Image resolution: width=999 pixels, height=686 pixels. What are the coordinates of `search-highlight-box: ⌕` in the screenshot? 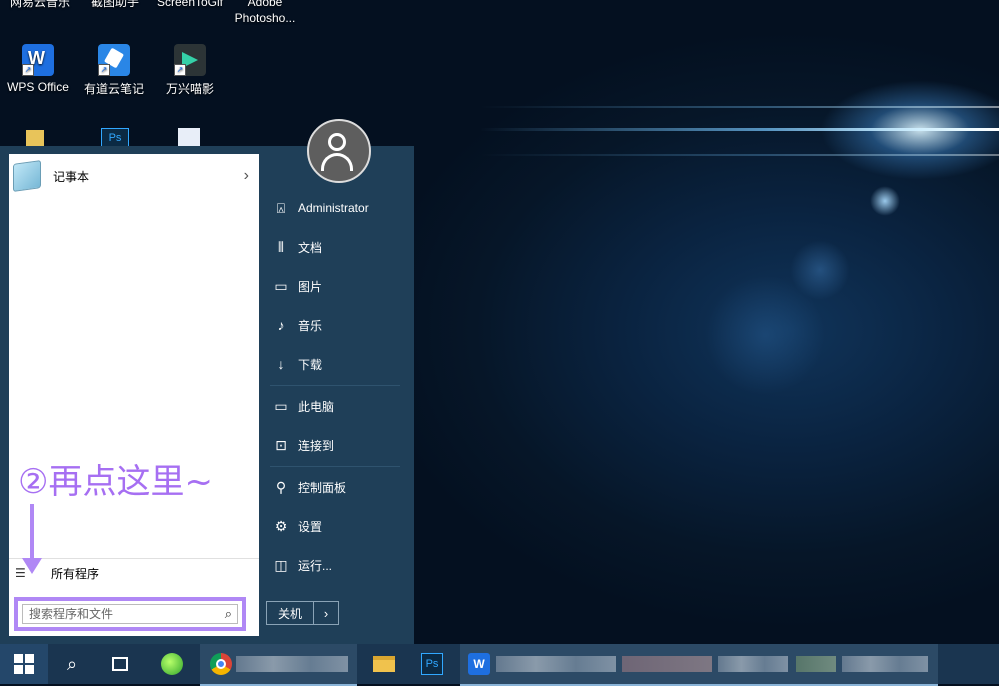 It's located at (130, 614).